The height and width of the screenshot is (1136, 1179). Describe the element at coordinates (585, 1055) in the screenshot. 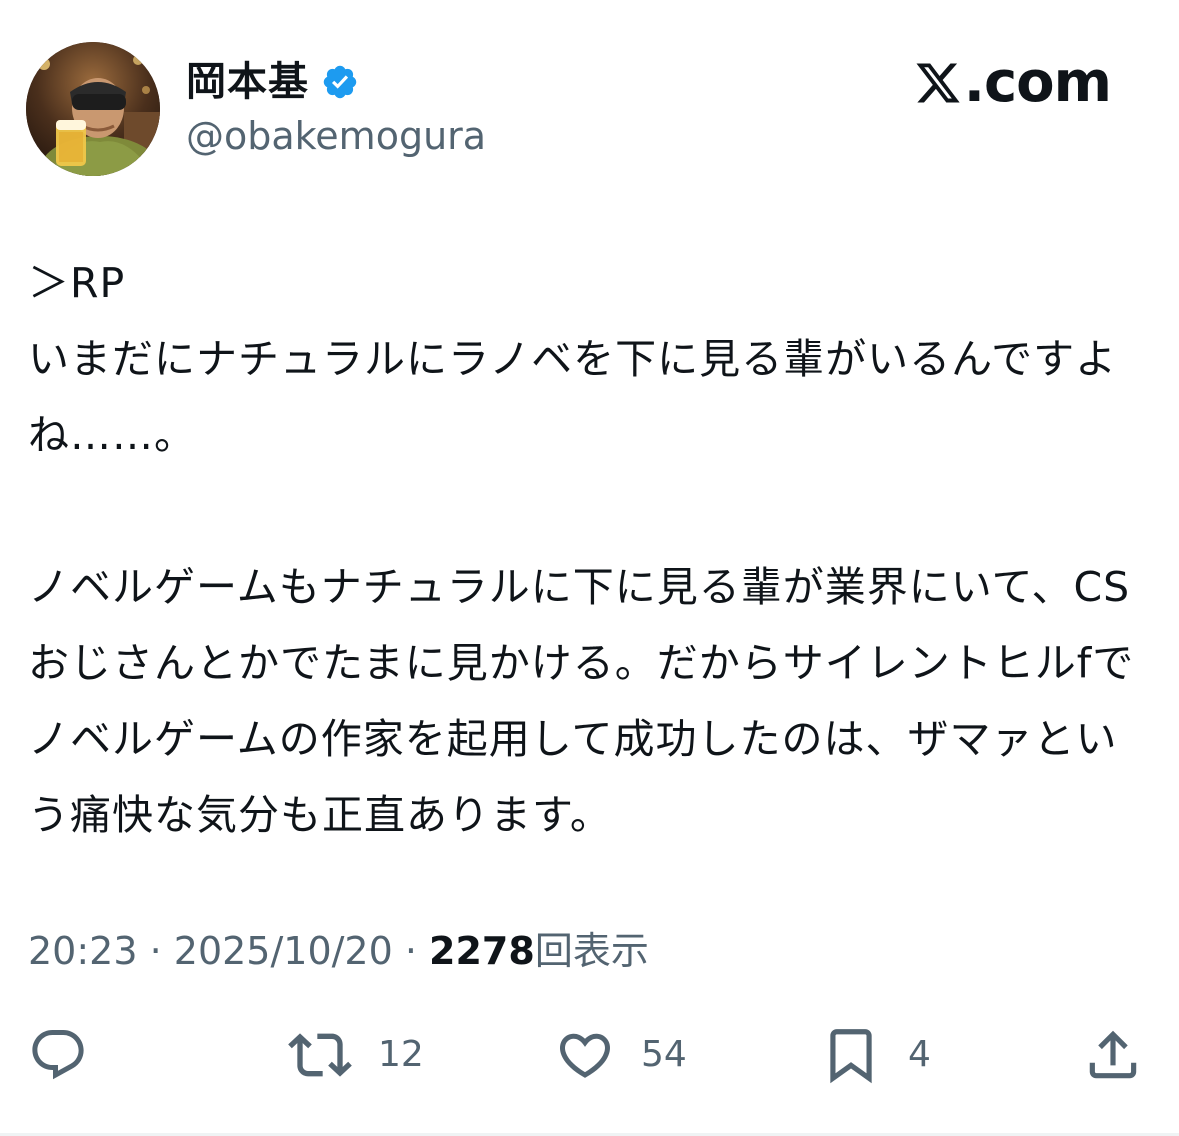

I see `heart-icon` at that location.